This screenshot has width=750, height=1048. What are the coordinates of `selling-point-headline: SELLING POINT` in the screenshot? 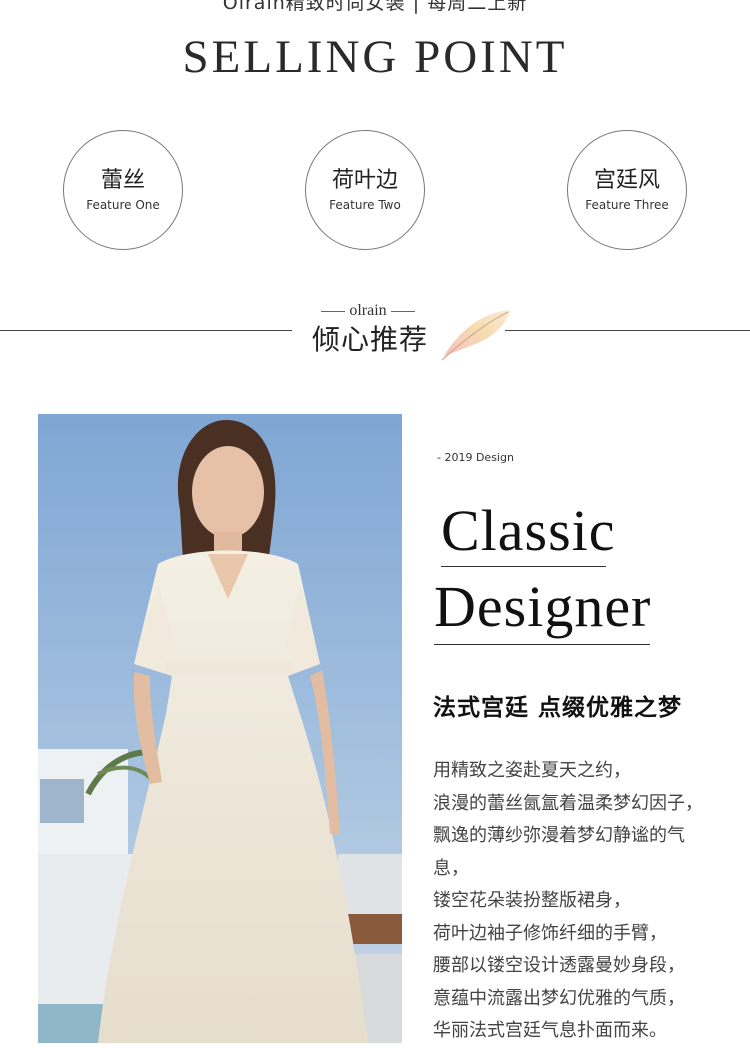 It's located at (375, 57).